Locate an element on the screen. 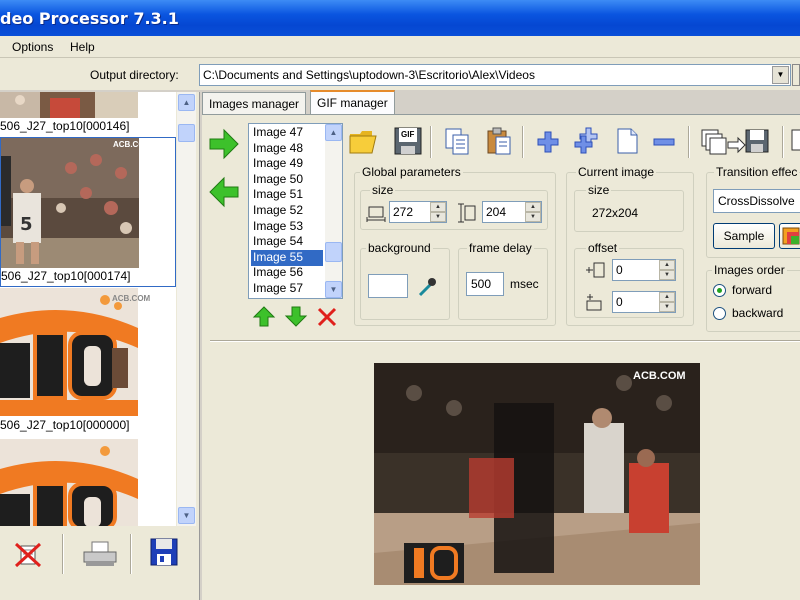 This screenshot has height=600, width=800. offset-x-down-arrow: ▼ is located at coordinates (667, 275).